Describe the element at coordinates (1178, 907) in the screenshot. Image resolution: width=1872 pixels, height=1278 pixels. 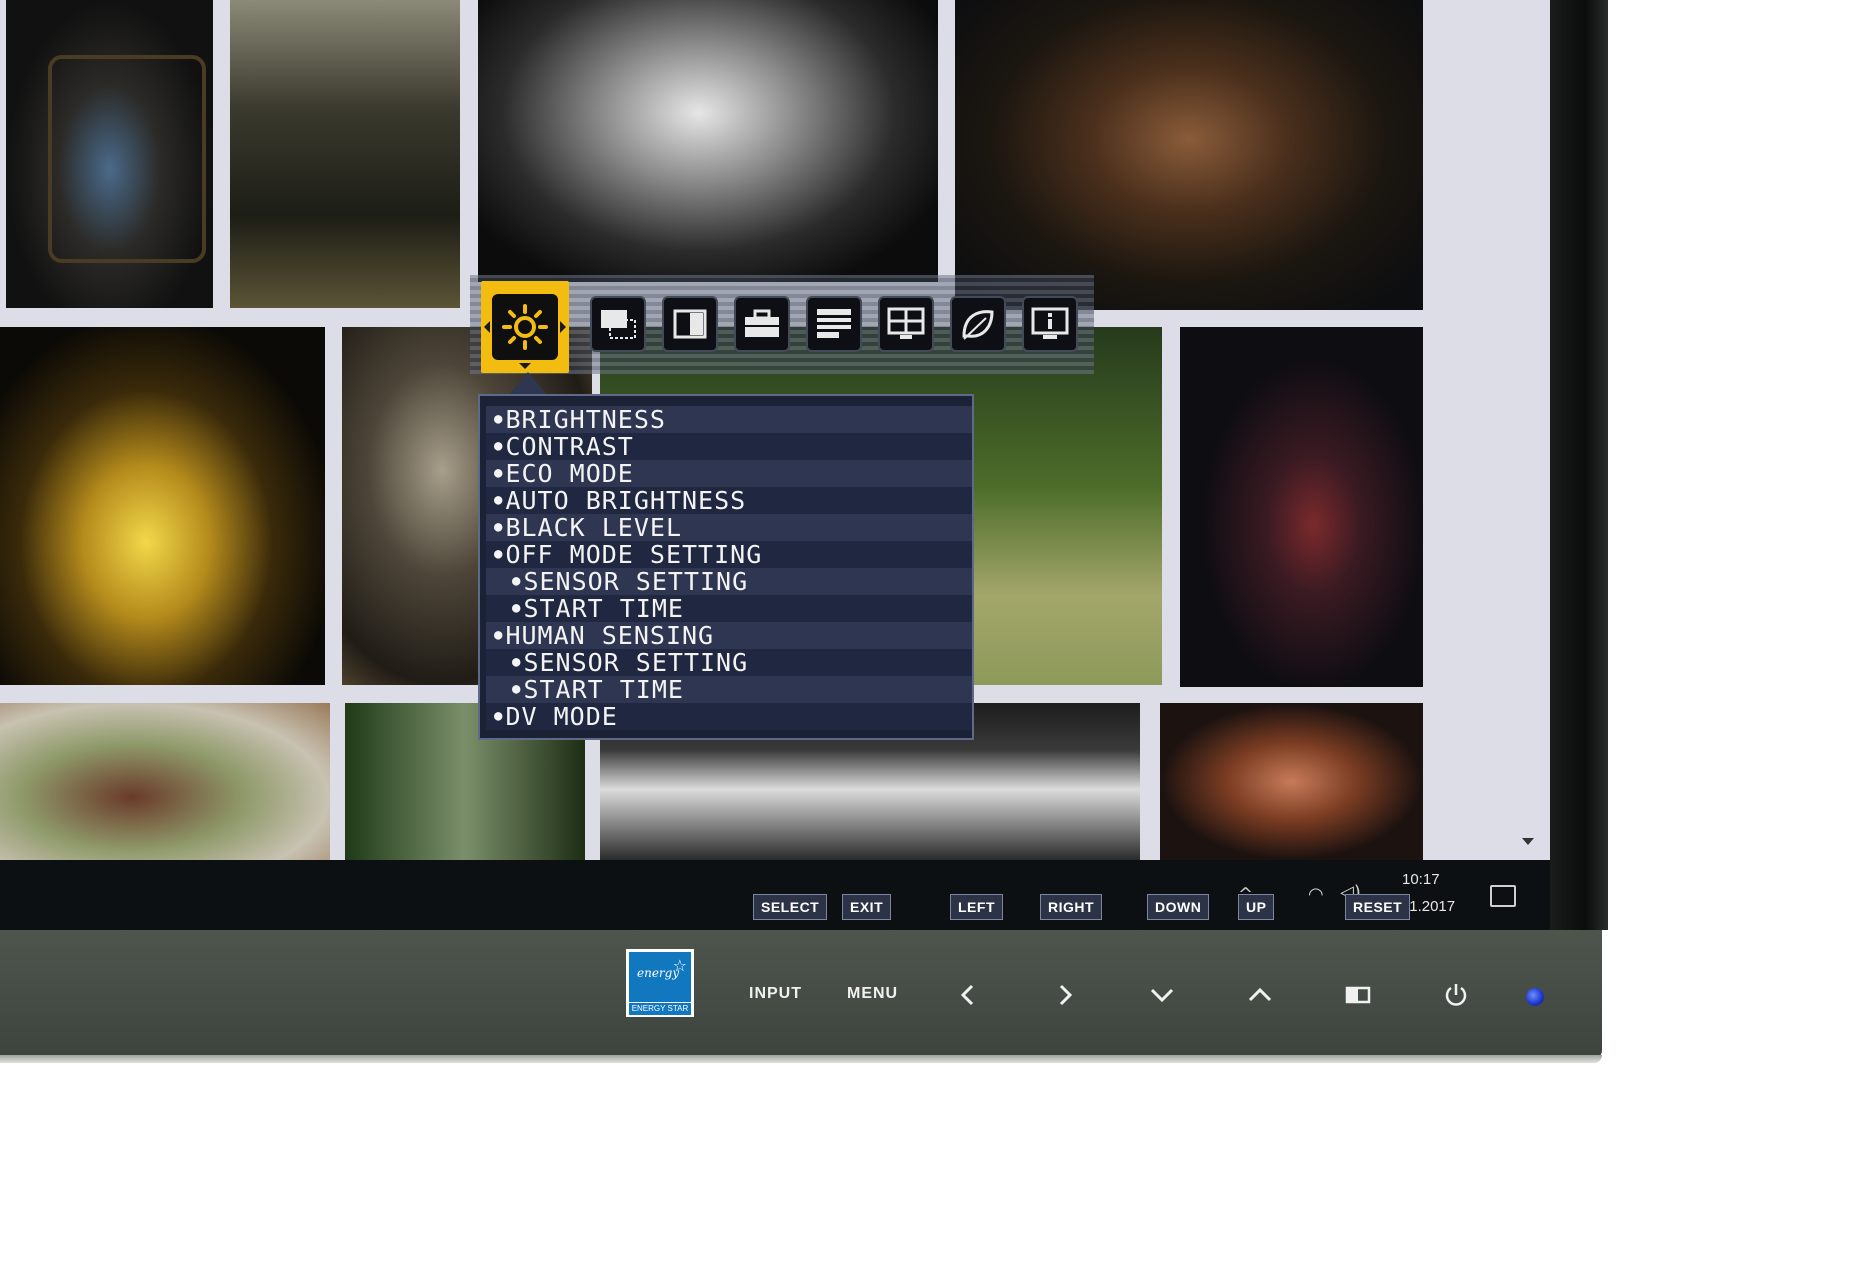
I see `guide-down: DOWN` at that location.